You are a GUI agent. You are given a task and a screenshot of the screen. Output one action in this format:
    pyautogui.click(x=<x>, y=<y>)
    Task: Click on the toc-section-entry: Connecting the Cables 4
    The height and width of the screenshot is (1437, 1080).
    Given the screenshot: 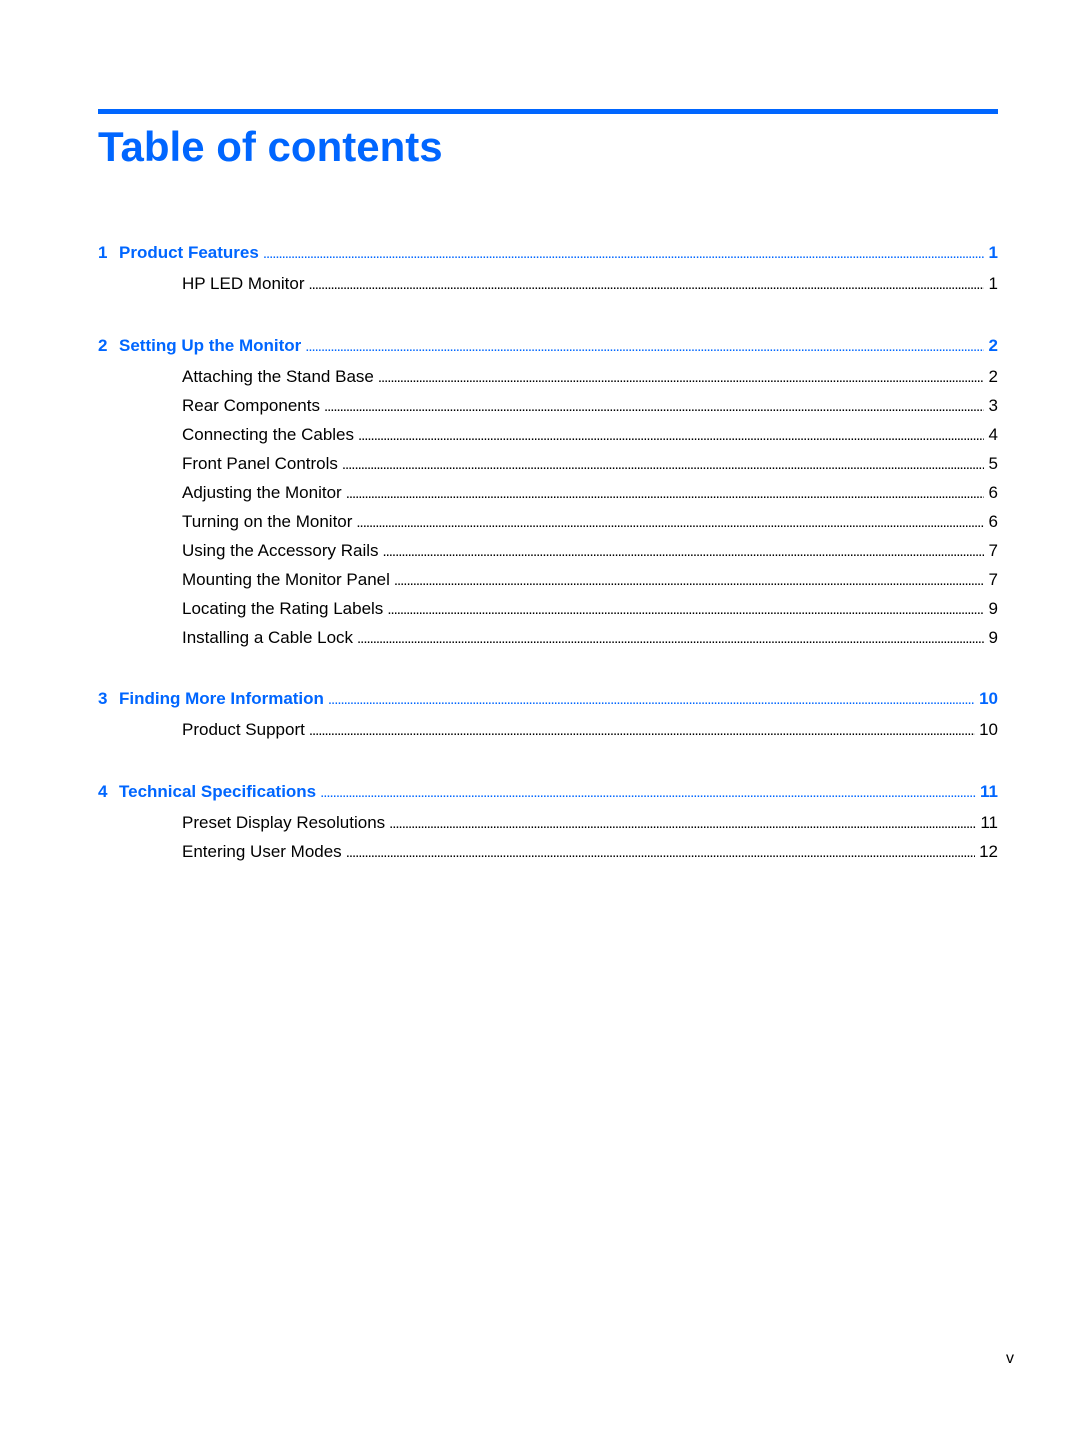 What is the action you would take?
    pyautogui.click(x=548, y=435)
    